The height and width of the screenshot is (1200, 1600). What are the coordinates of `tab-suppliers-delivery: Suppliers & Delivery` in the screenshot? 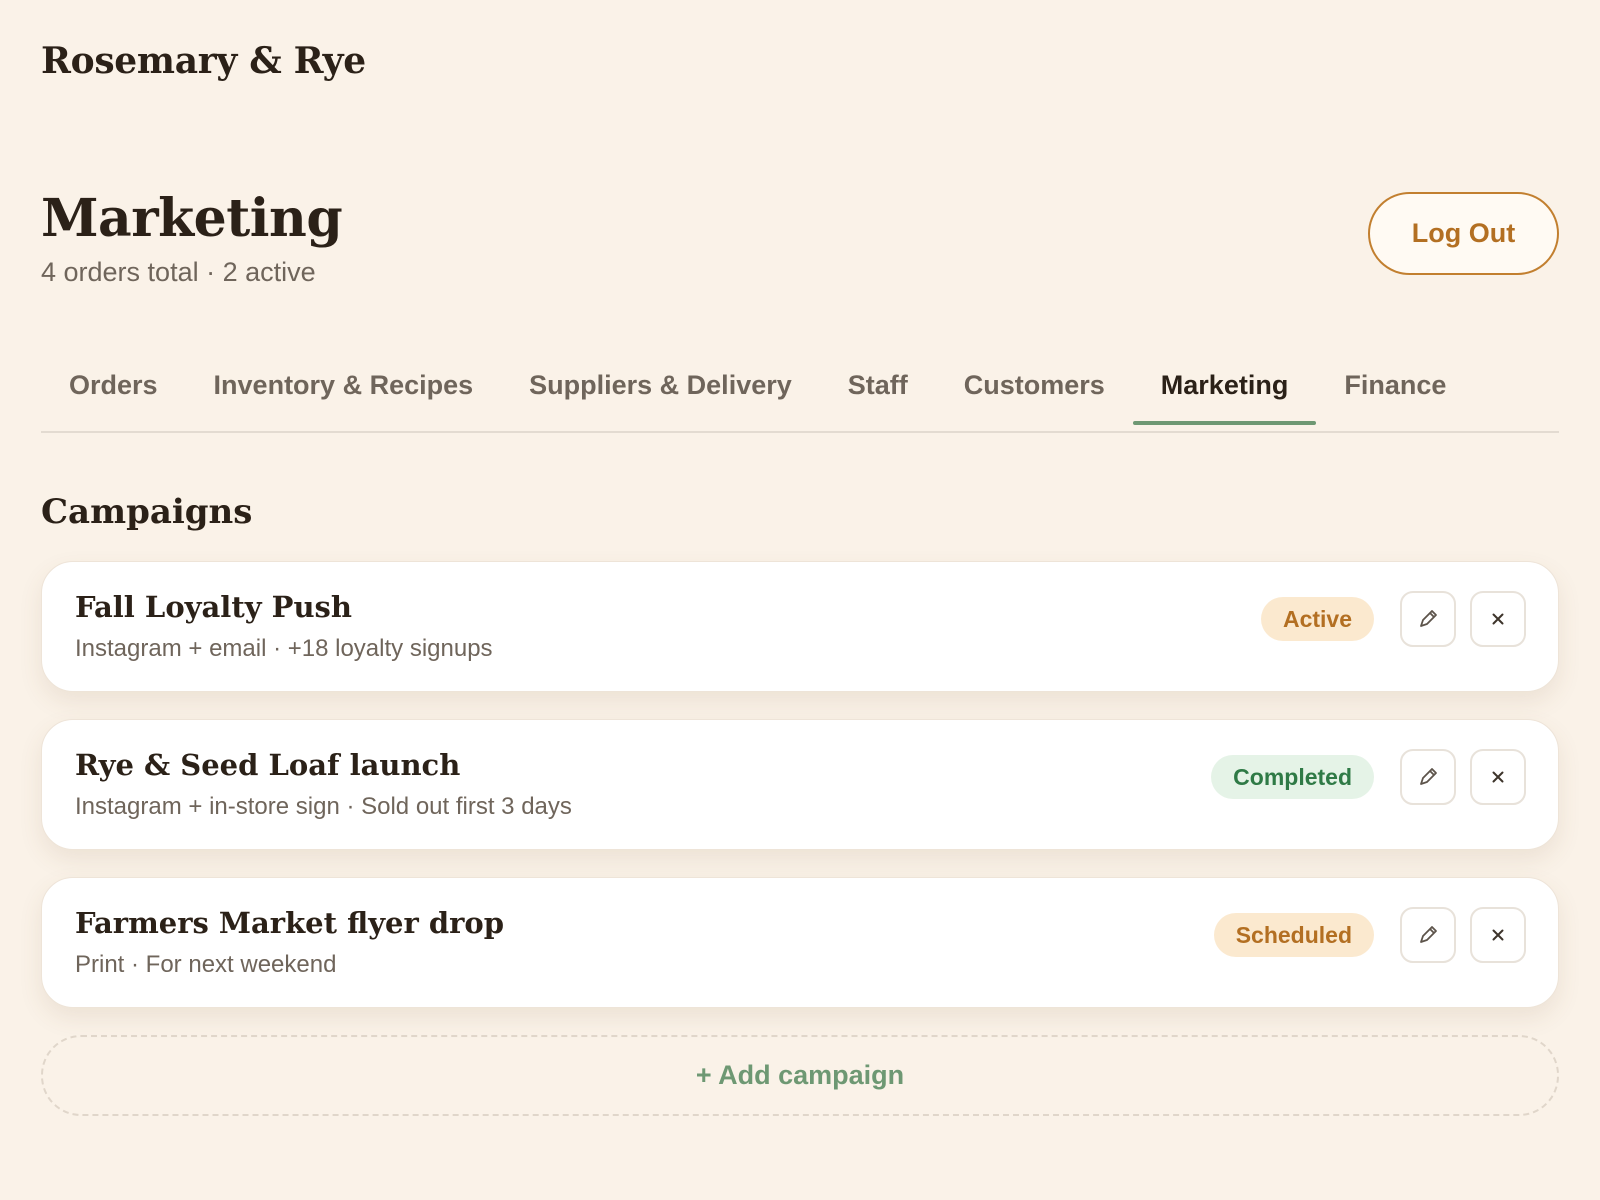 It's located at (660, 392).